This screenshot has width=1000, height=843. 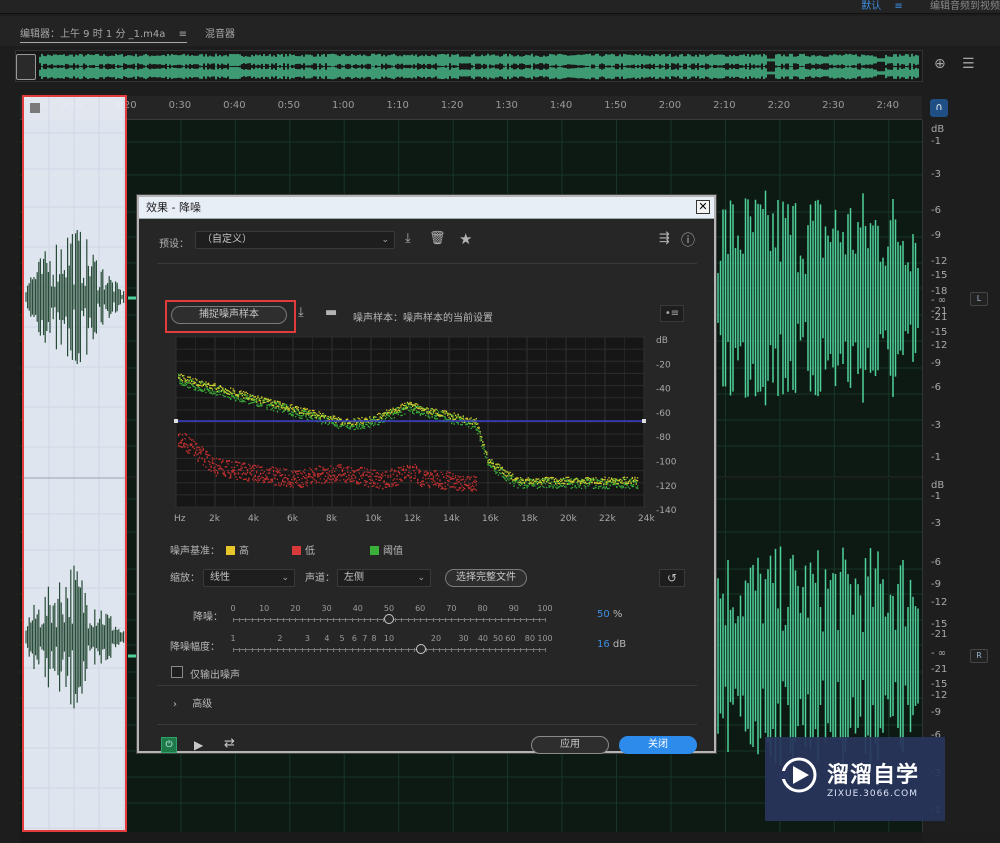 I want to click on routing-icon: ⇶, so click(x=664, y=238).